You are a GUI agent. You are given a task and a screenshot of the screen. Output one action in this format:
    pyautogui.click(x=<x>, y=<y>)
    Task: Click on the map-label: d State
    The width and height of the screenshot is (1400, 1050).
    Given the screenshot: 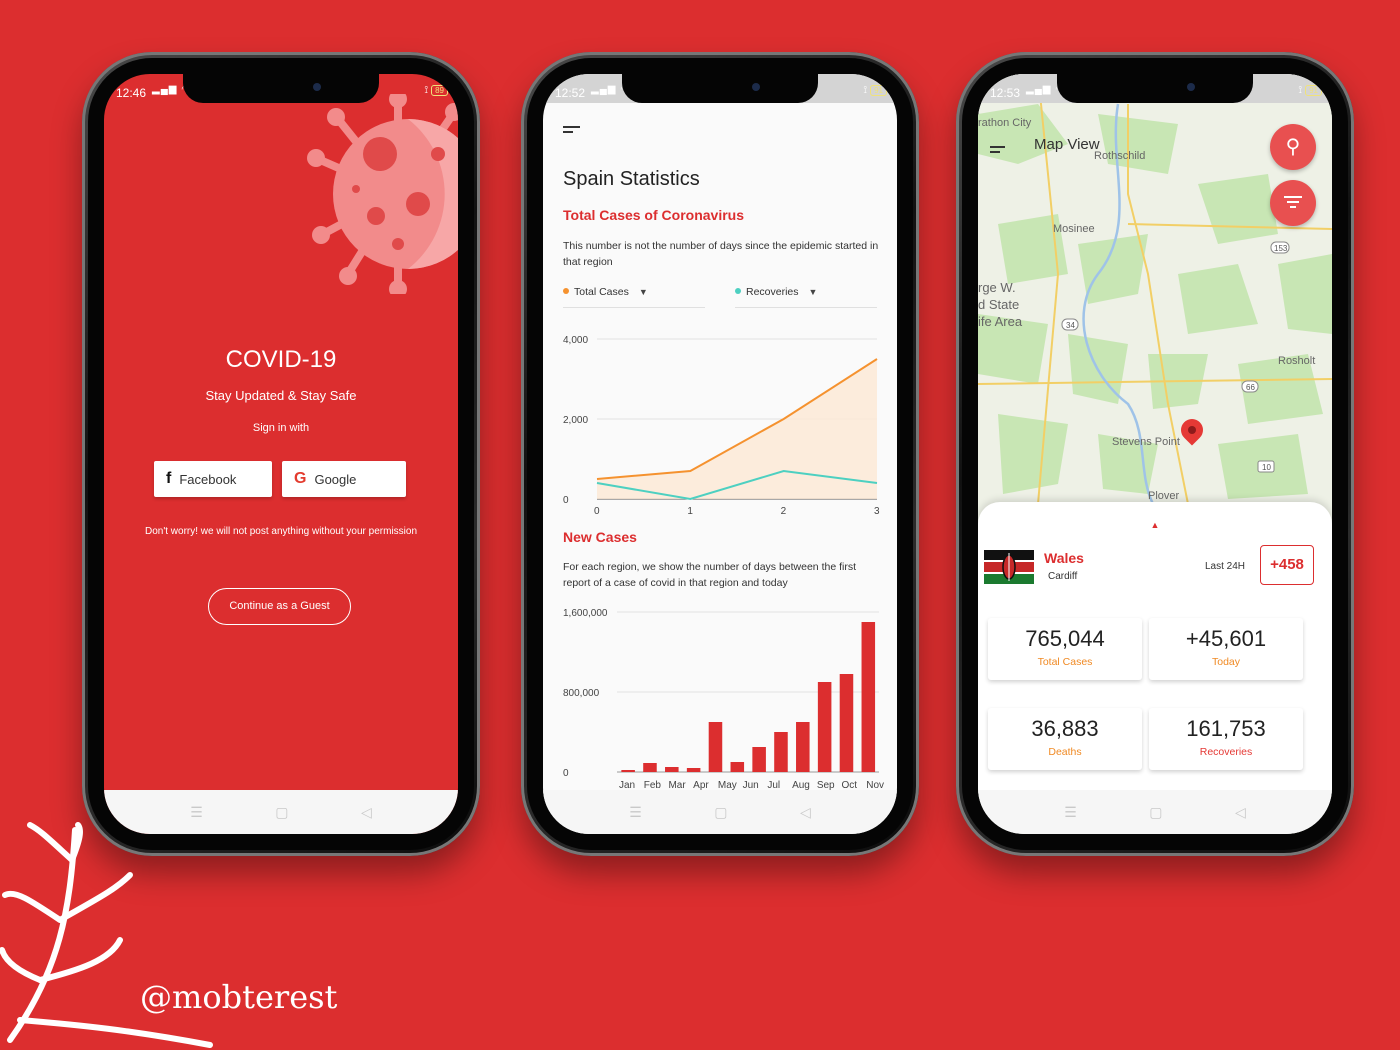 What is the action you would take?
    pyautogui.click(x=998, y=304)
    